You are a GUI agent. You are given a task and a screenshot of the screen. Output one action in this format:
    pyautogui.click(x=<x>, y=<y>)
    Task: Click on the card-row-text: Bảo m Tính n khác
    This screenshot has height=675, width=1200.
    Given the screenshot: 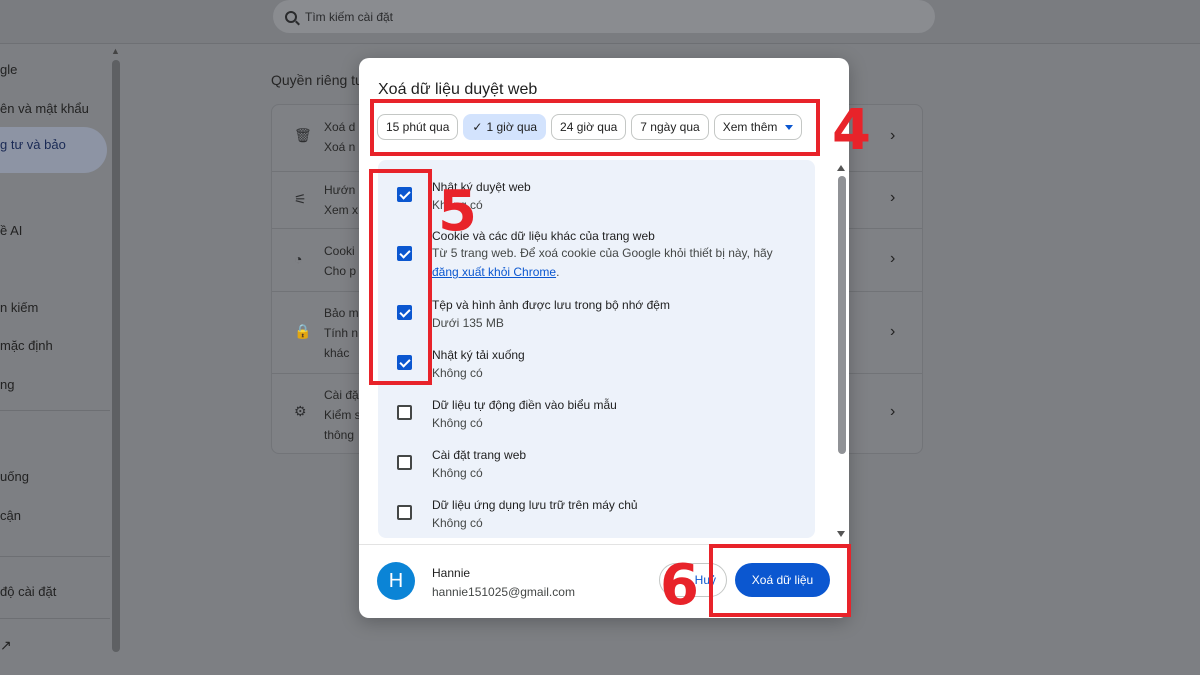 What is the action you would take?
    pyautogui.click(x=341, y=333)
    